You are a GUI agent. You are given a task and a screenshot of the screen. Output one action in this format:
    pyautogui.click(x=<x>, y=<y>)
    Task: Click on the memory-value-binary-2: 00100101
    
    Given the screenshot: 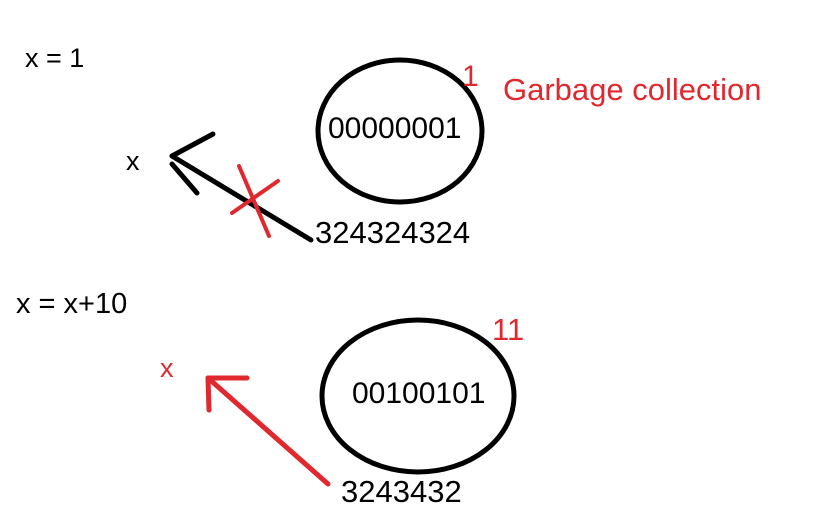 What is the action you would take?
    pyautogui.click(x=419, y=393)
    